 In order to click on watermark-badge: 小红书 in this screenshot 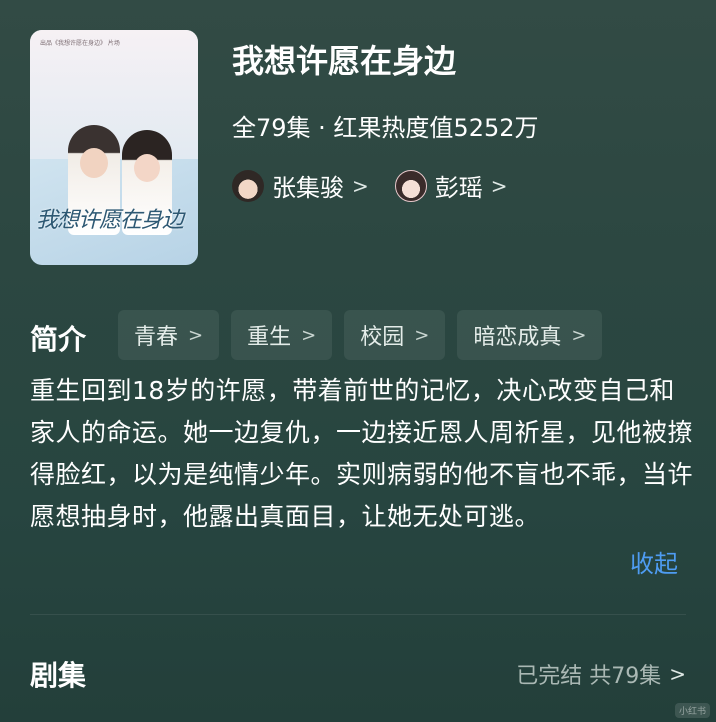, I will do `click(692, 710)`.